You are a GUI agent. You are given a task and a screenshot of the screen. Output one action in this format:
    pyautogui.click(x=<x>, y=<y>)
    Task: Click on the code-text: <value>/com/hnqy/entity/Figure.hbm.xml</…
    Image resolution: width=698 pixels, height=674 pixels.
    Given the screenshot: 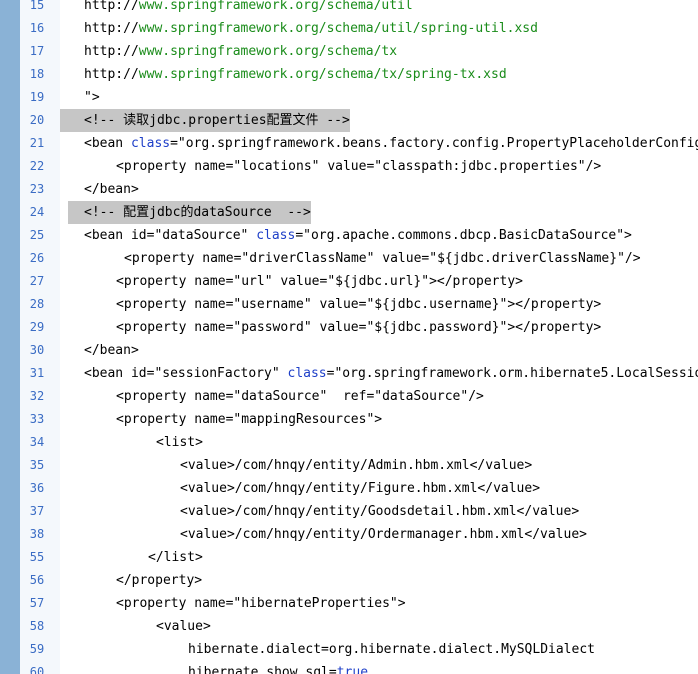 What is the action you would take?
    pyautogui.click(x=360, y=488)
    